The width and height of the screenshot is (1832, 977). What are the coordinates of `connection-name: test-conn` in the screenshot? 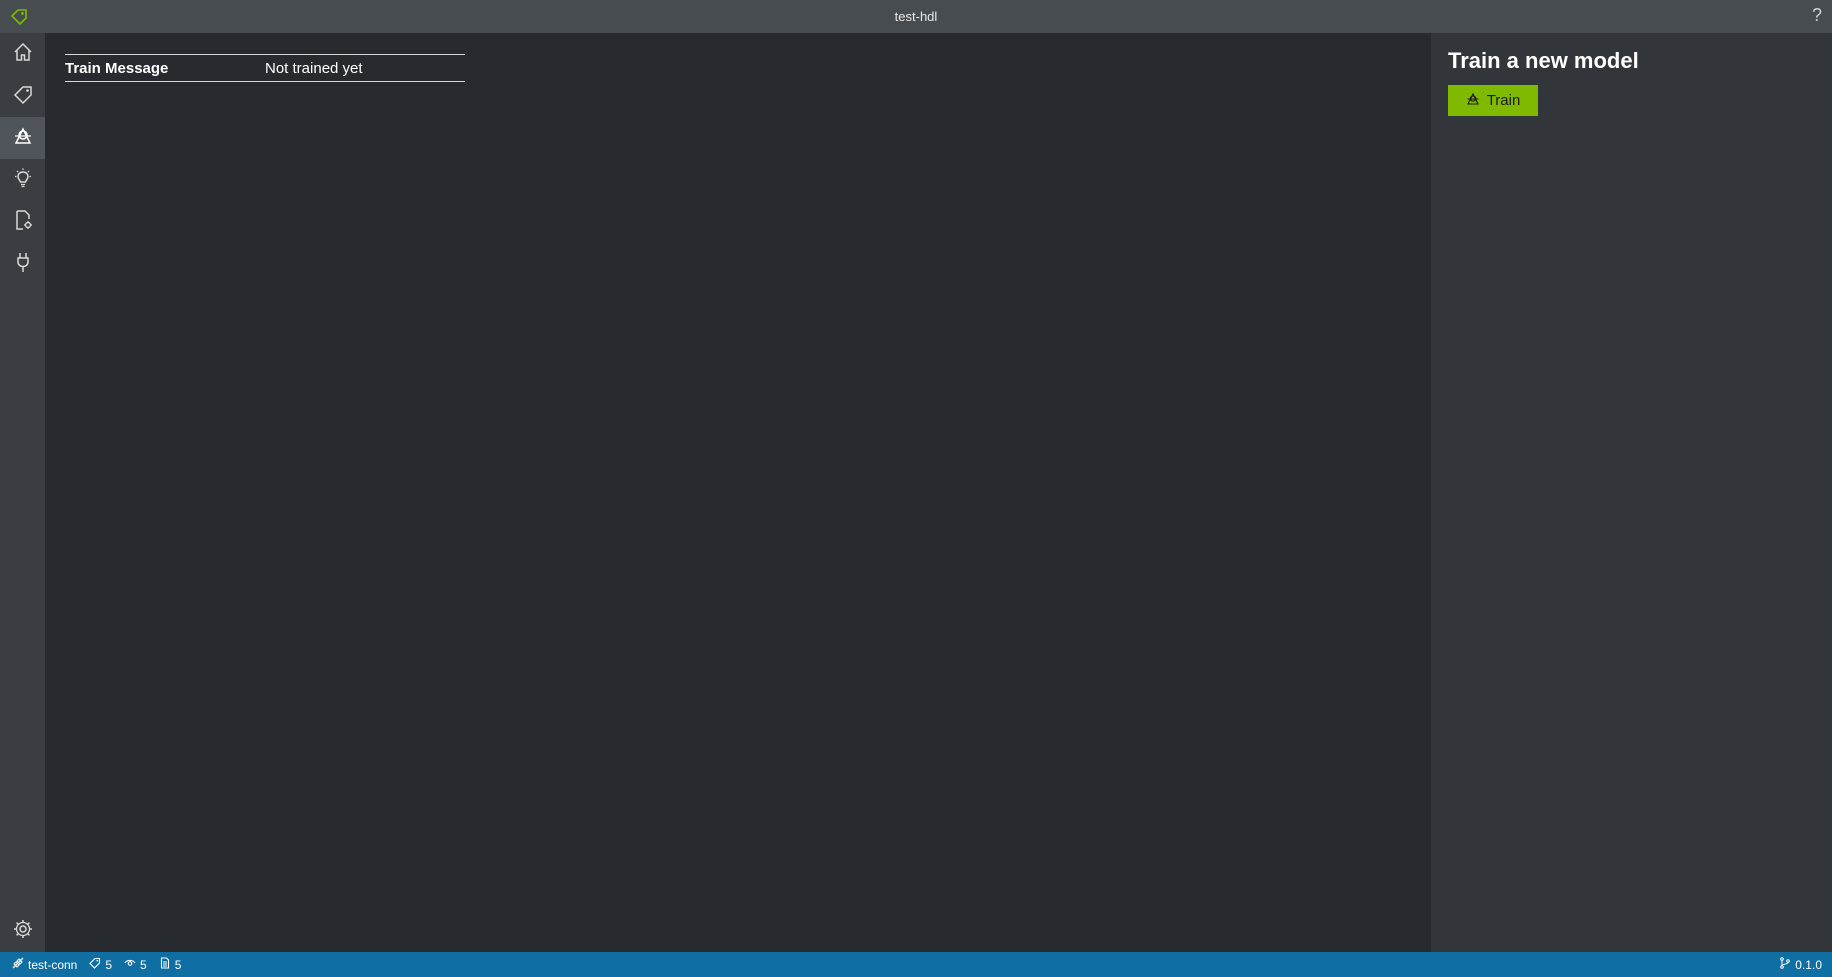 It's located at (53, 964).